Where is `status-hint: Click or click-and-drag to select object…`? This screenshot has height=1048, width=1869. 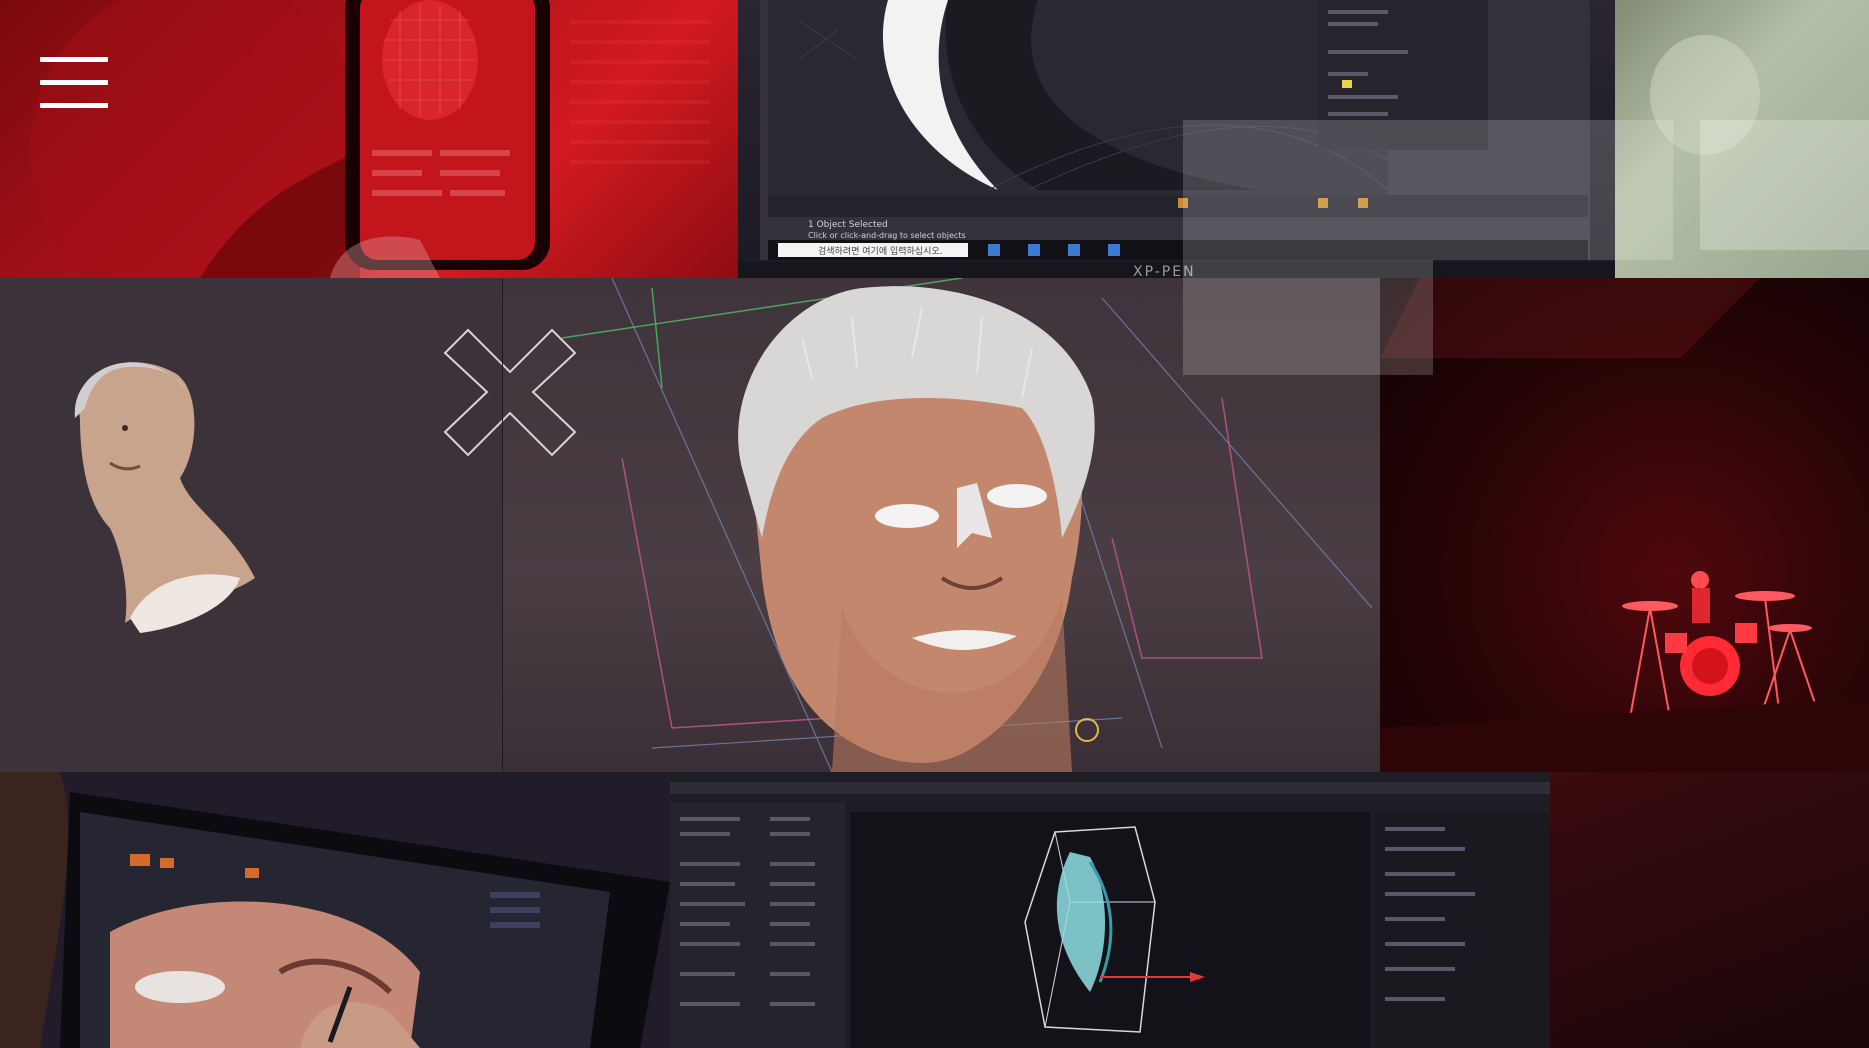
status-hint: Click or click-and-drag to select object… is located at coordinates (887, 235).